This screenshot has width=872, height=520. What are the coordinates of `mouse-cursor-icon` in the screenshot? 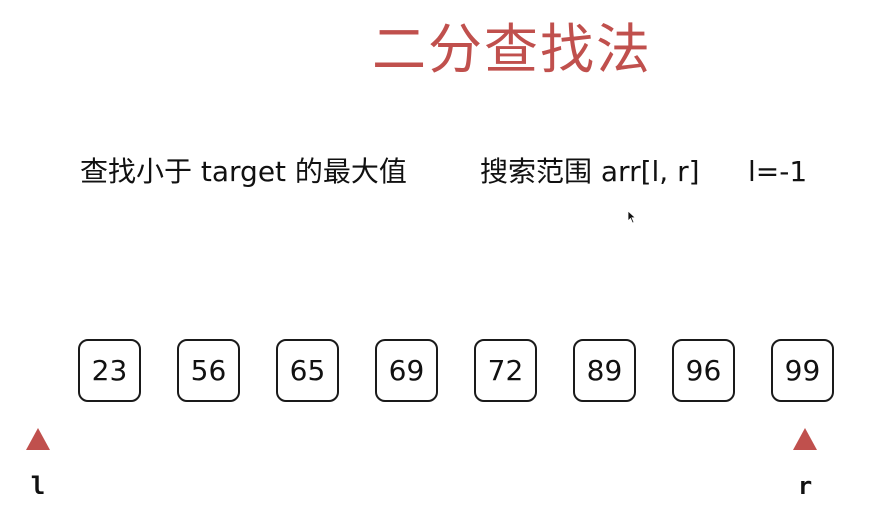 It's located at (632, 217).